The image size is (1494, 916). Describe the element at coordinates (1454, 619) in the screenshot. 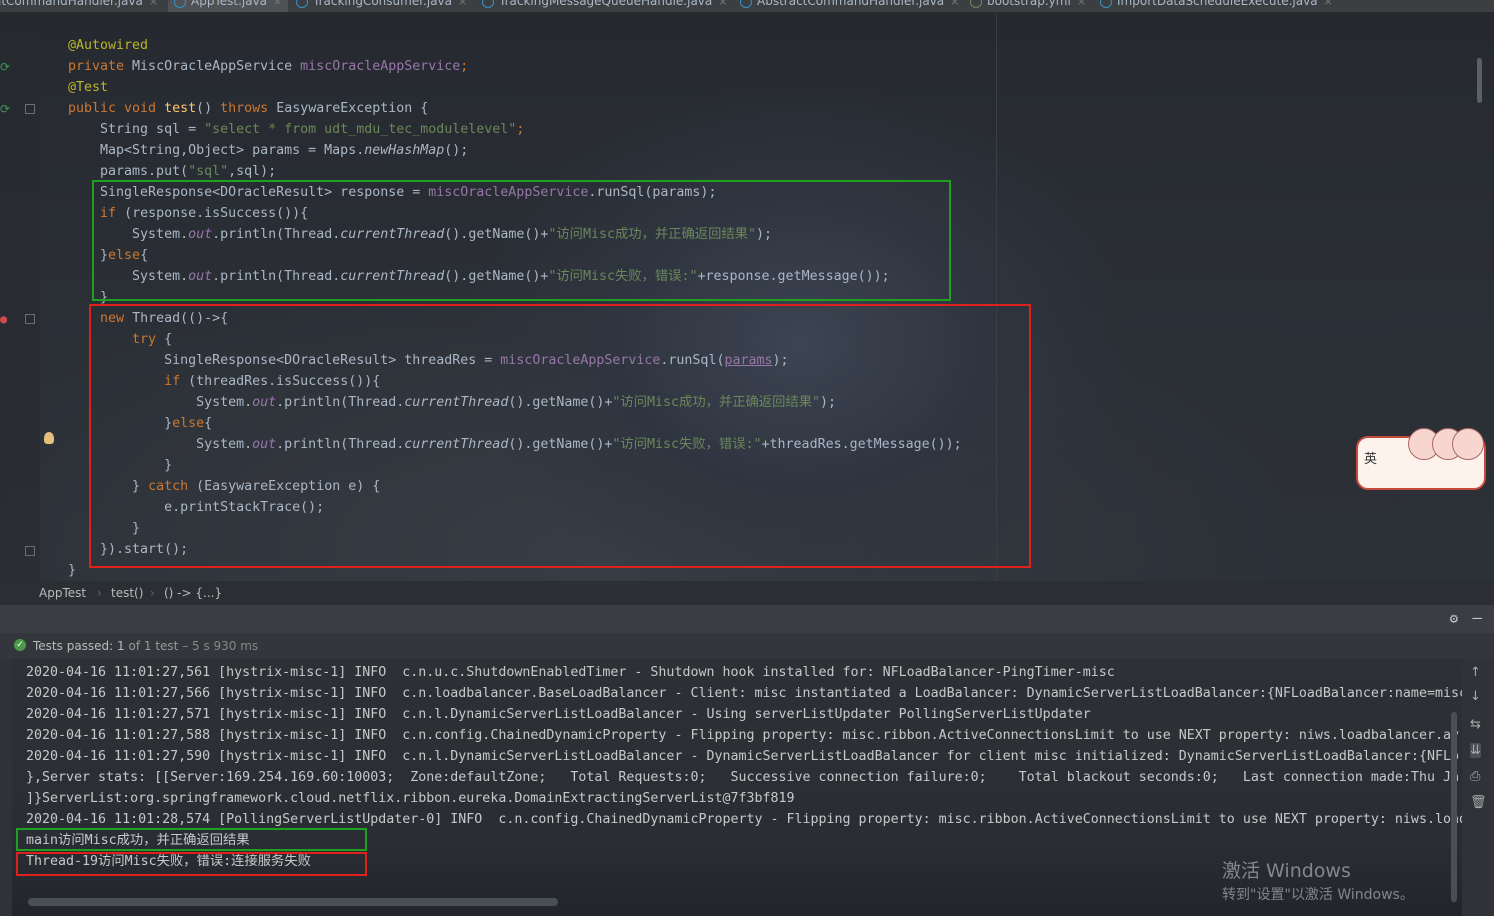

I see `gear-icon: ⚙` at that location.